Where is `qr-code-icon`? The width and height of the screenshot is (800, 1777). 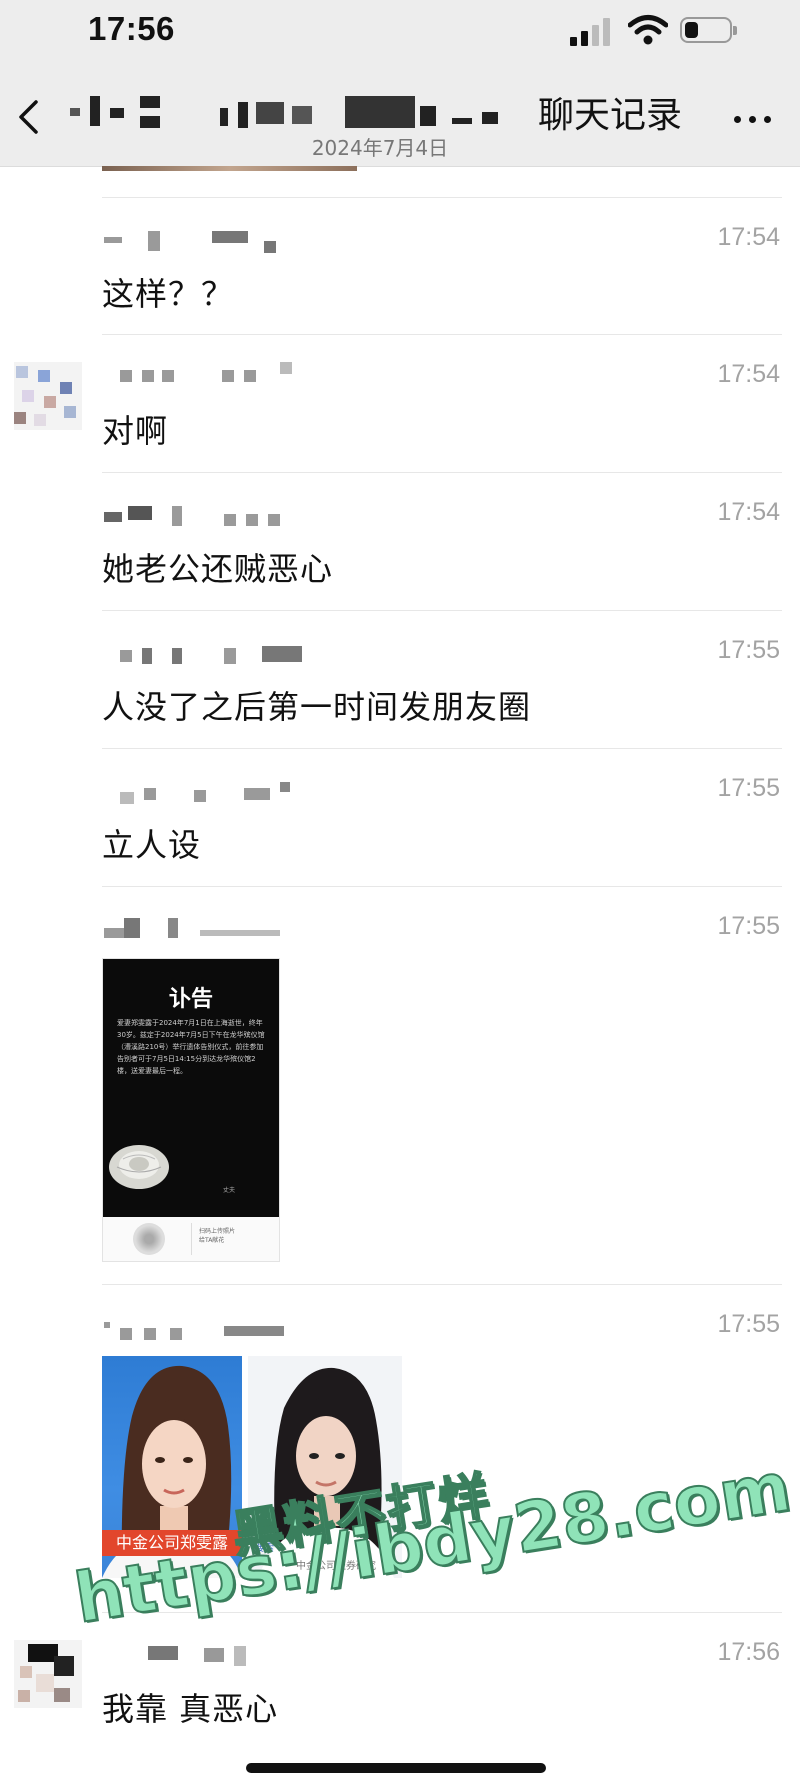
qr-code-icon is located at coordinates (149, 1239).